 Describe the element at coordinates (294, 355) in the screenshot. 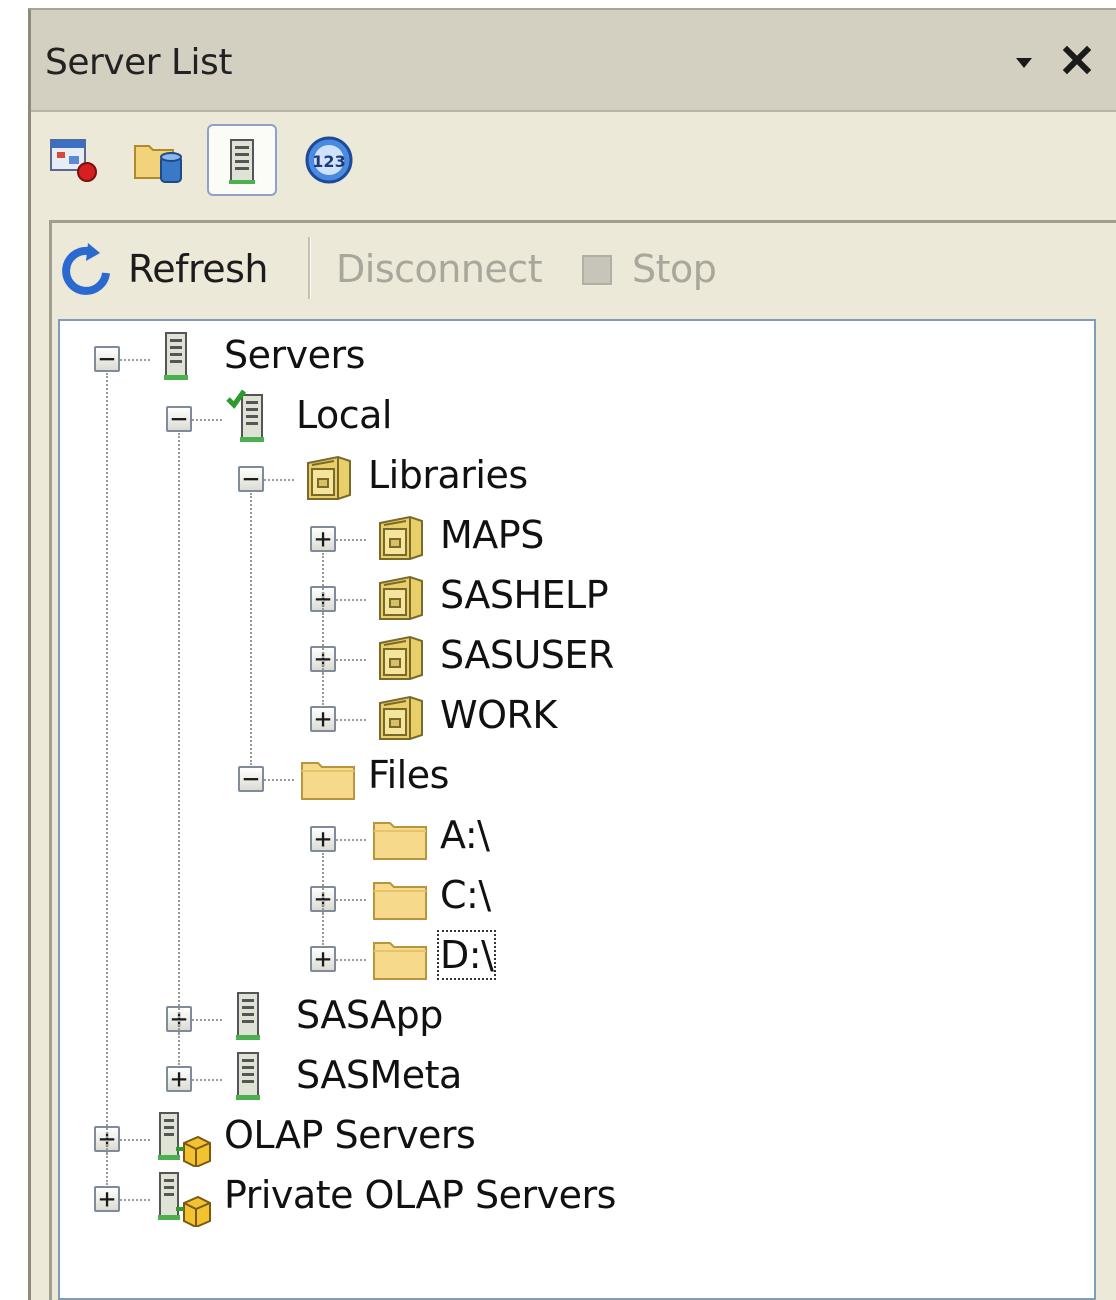

I see `tree-node-label: Servers` at that location.